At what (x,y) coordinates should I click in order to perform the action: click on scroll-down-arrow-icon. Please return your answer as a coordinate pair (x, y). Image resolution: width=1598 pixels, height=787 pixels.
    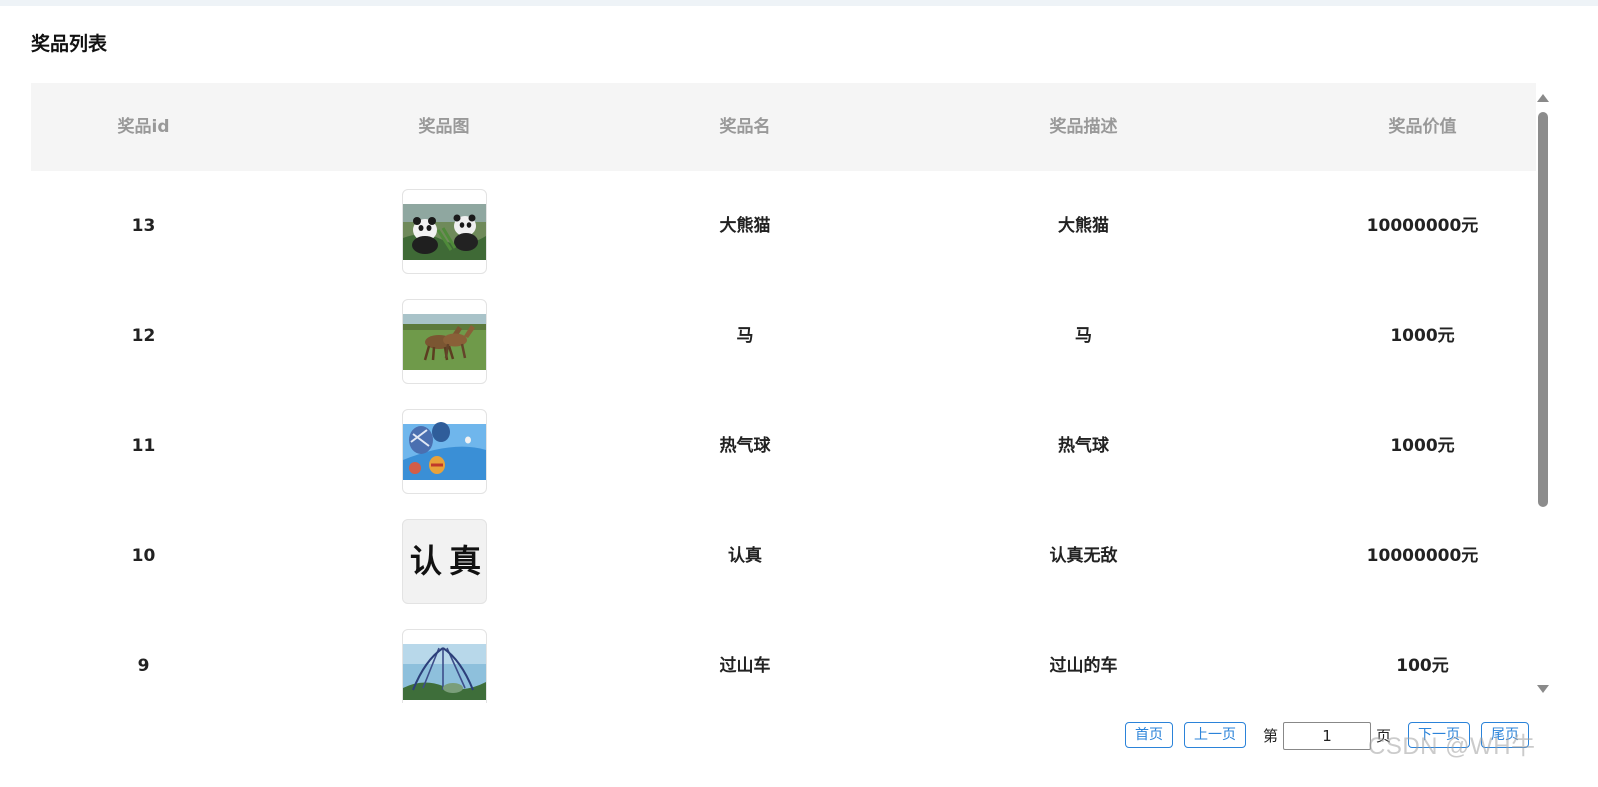
    Looking at the image, I should click on (1543, 689).